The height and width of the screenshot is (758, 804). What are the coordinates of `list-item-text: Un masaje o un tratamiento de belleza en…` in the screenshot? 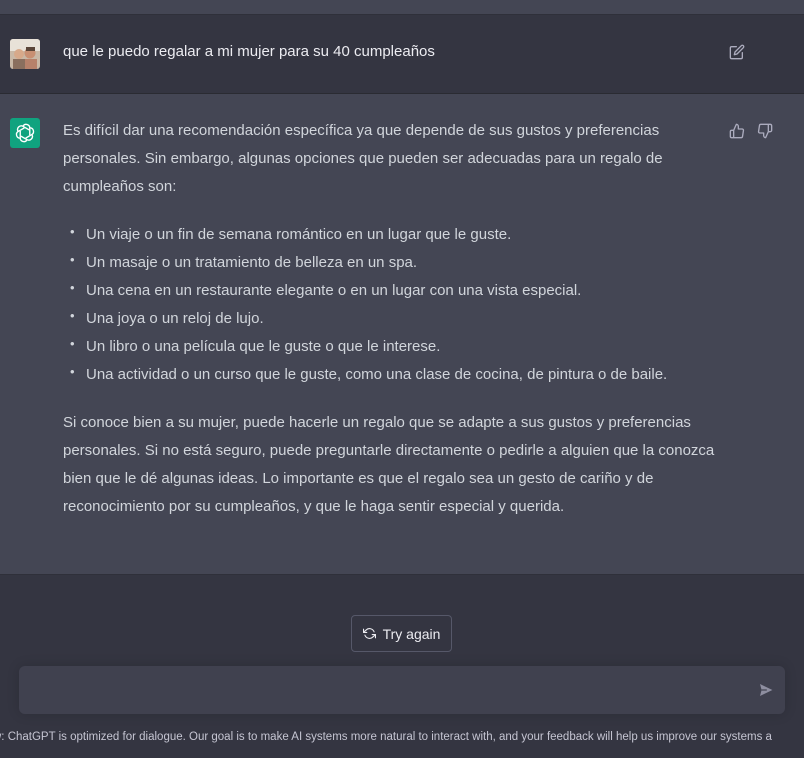 It's located at (252, 262).